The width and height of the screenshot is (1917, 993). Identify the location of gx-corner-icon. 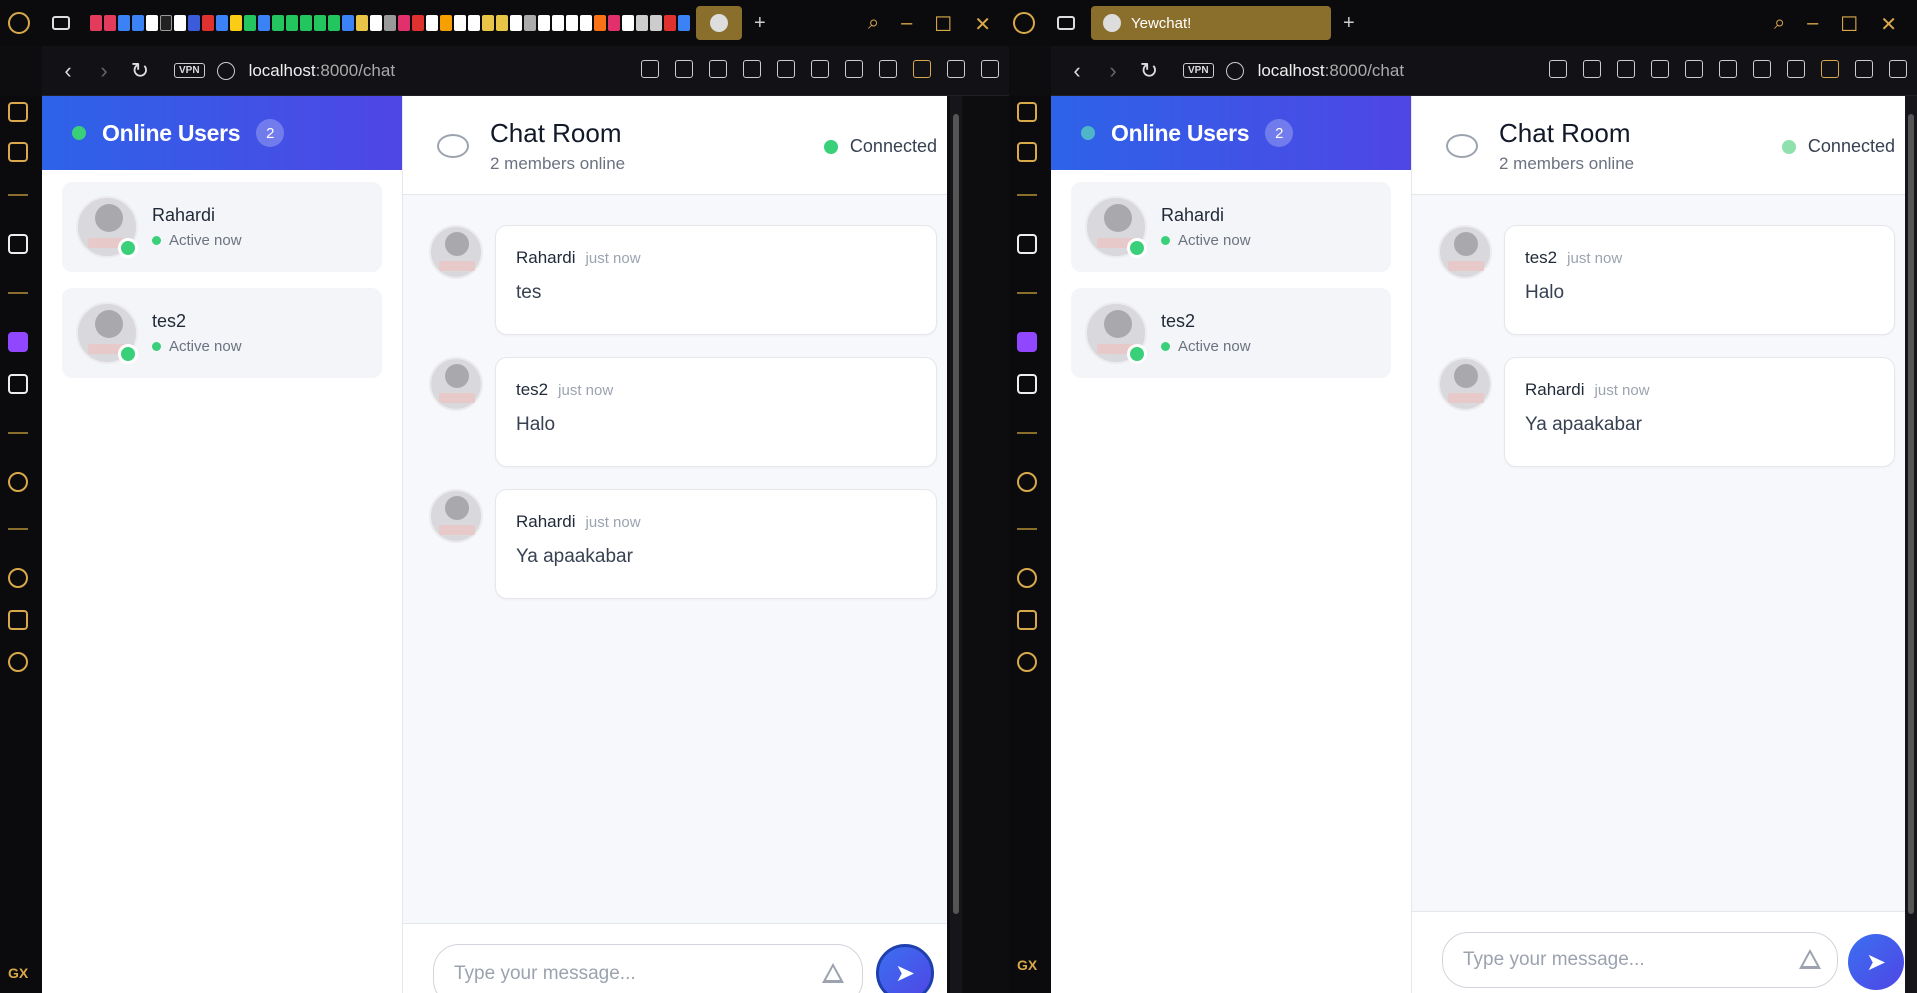
(1027, 152).